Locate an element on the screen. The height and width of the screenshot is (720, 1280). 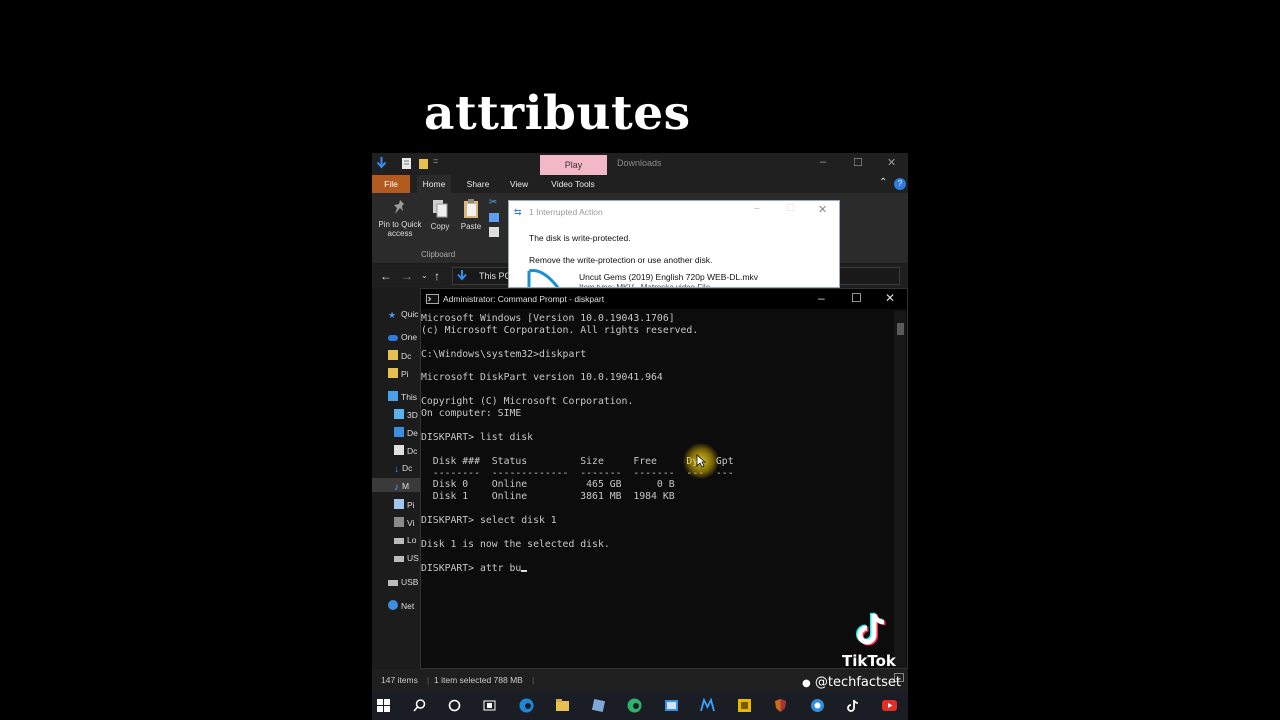
copy-progress-icon: ⇆ is located at coordinates (518, 212).